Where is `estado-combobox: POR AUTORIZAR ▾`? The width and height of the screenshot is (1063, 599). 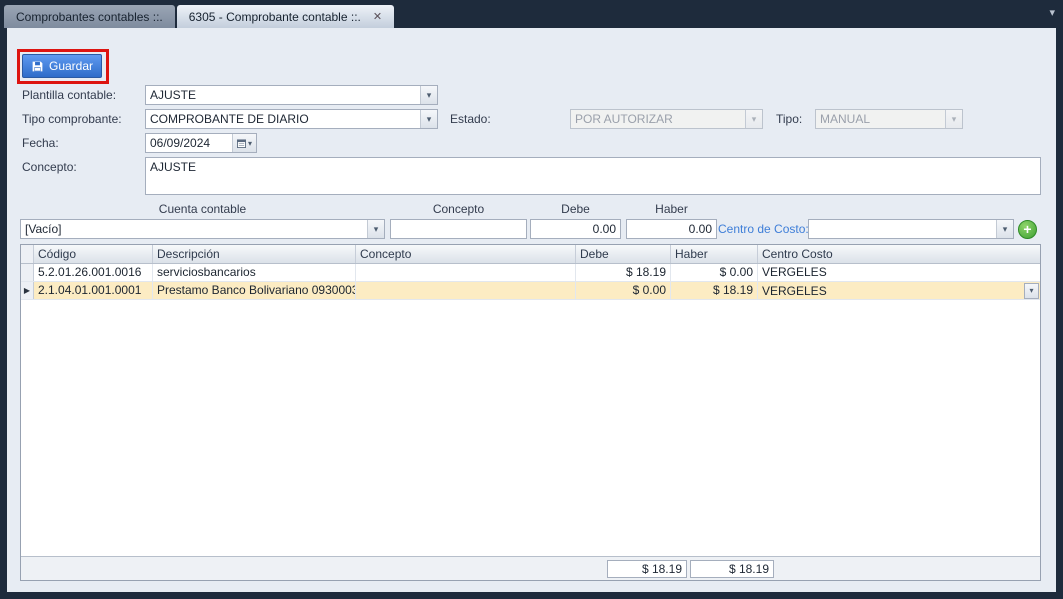
estado-combobox: POR AUTORIZAR ▾ is located at coordinates (666, 119).